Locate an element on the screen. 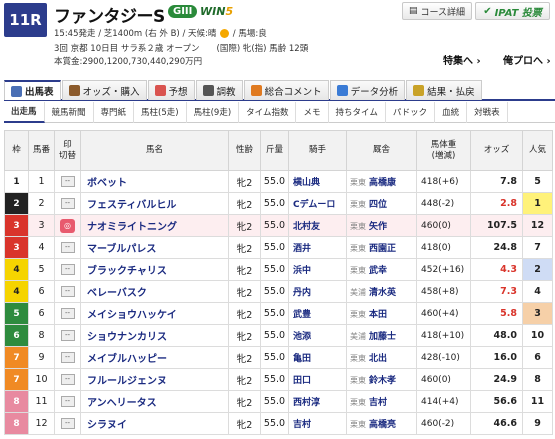 The width and height of the screenshot is (555, 439). subtab-8: パドック is located at coordinates (411, 112).